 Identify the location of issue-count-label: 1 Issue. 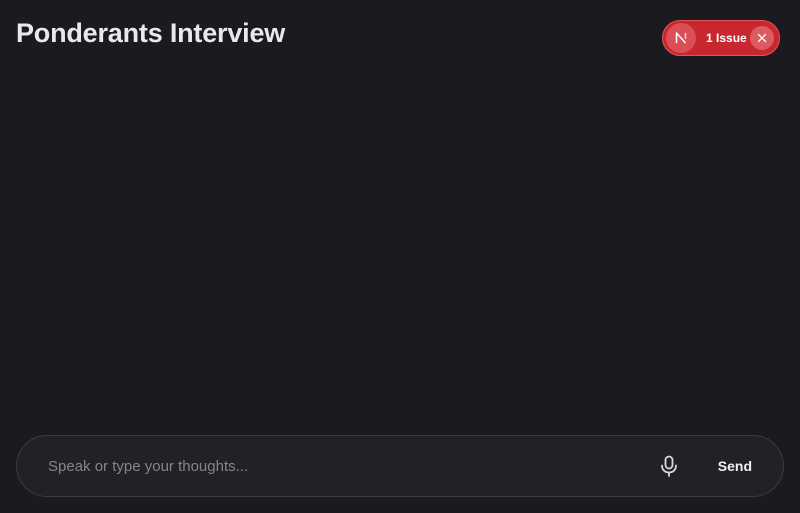
(726, 38).